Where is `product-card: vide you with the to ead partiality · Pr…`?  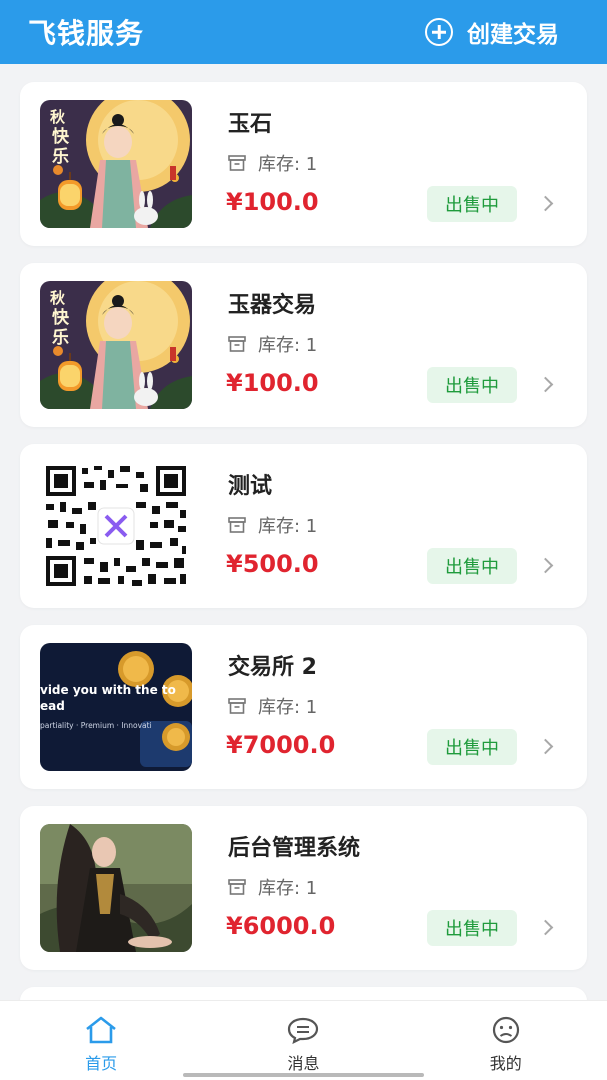
product-card: vide you with the to ead partiality · Pr… is located at coordinates (303, 707).